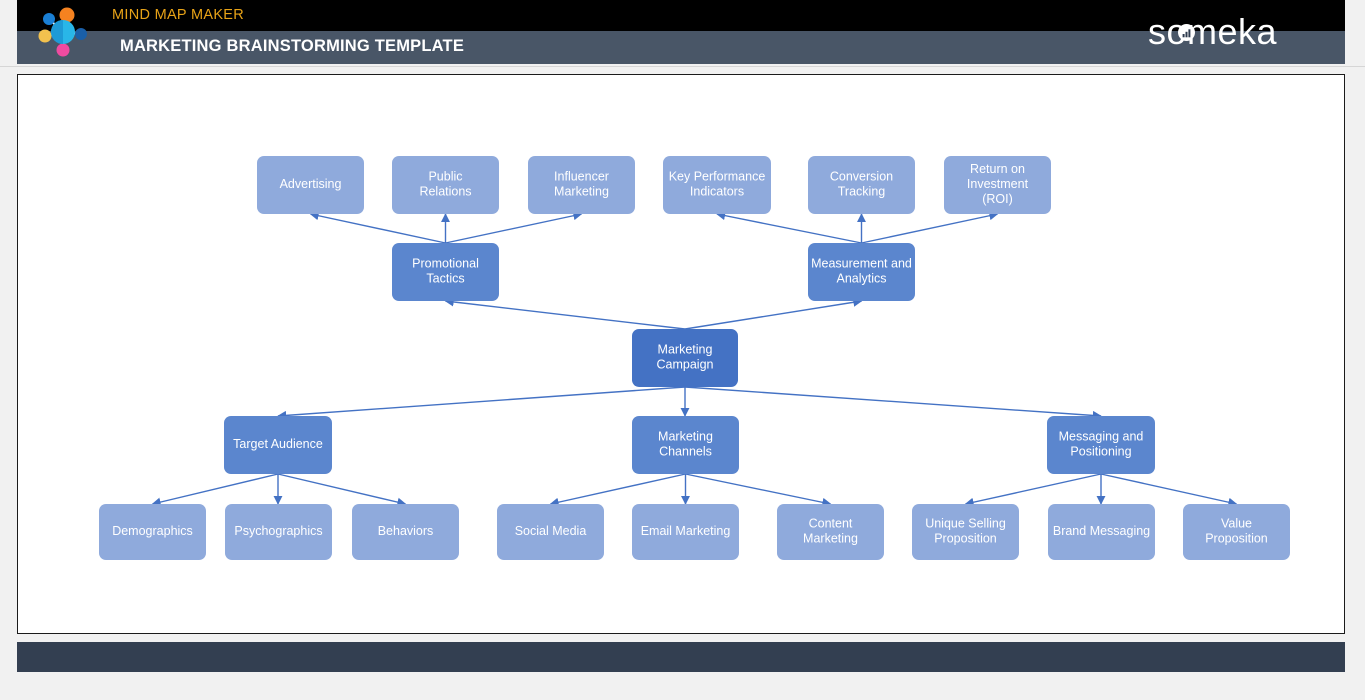 The image size is (1365, 700). What do you see at coordinates (617, 490) in the screenshot?
I see `connector-marketing_channels-to-social_media` at bounding box center [617, 490].